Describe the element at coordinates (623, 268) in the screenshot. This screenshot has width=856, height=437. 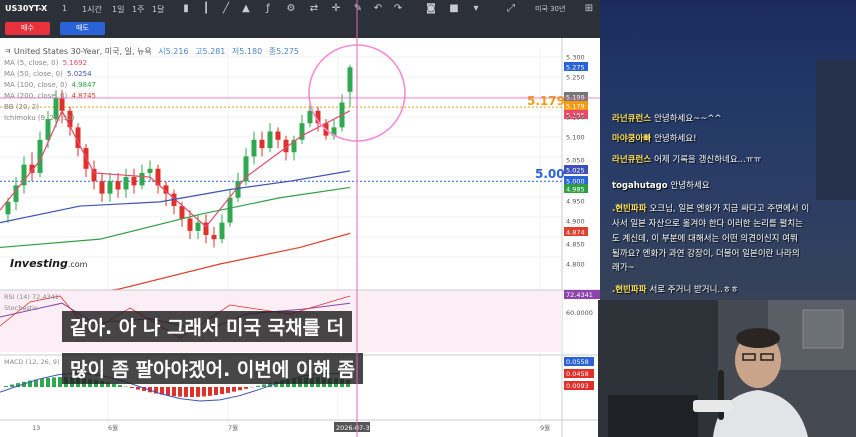
I see `chat-message: 래가~` at that location.